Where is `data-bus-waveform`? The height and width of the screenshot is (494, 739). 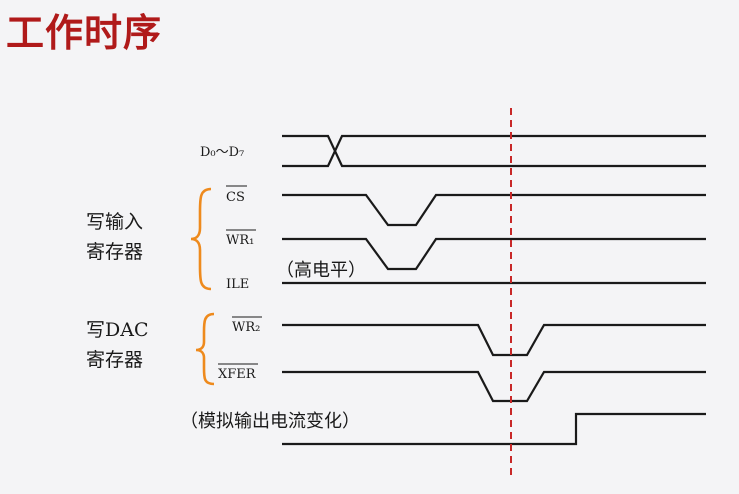 data-bus-waveform is located at coordinates (494, 151).